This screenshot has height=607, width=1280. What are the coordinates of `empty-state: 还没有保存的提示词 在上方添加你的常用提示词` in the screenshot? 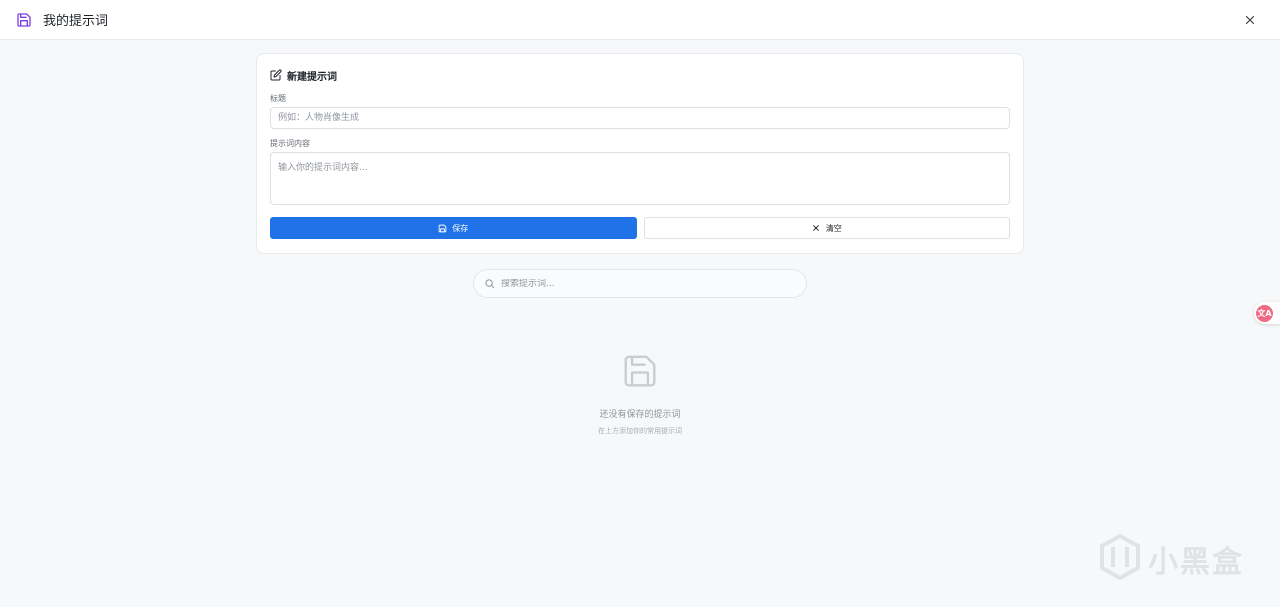 It's located at (640, 394).